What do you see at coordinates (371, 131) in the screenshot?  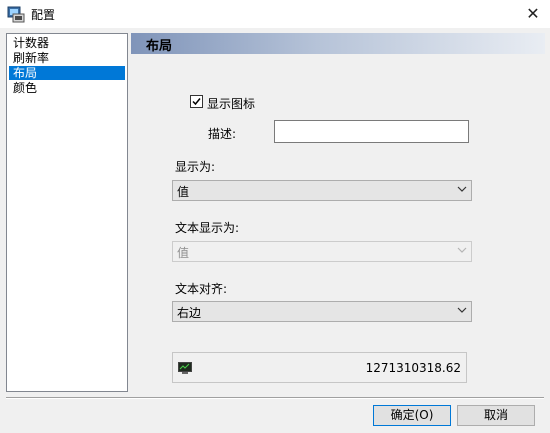 I see `description-input` at bounding box center [371, 131].